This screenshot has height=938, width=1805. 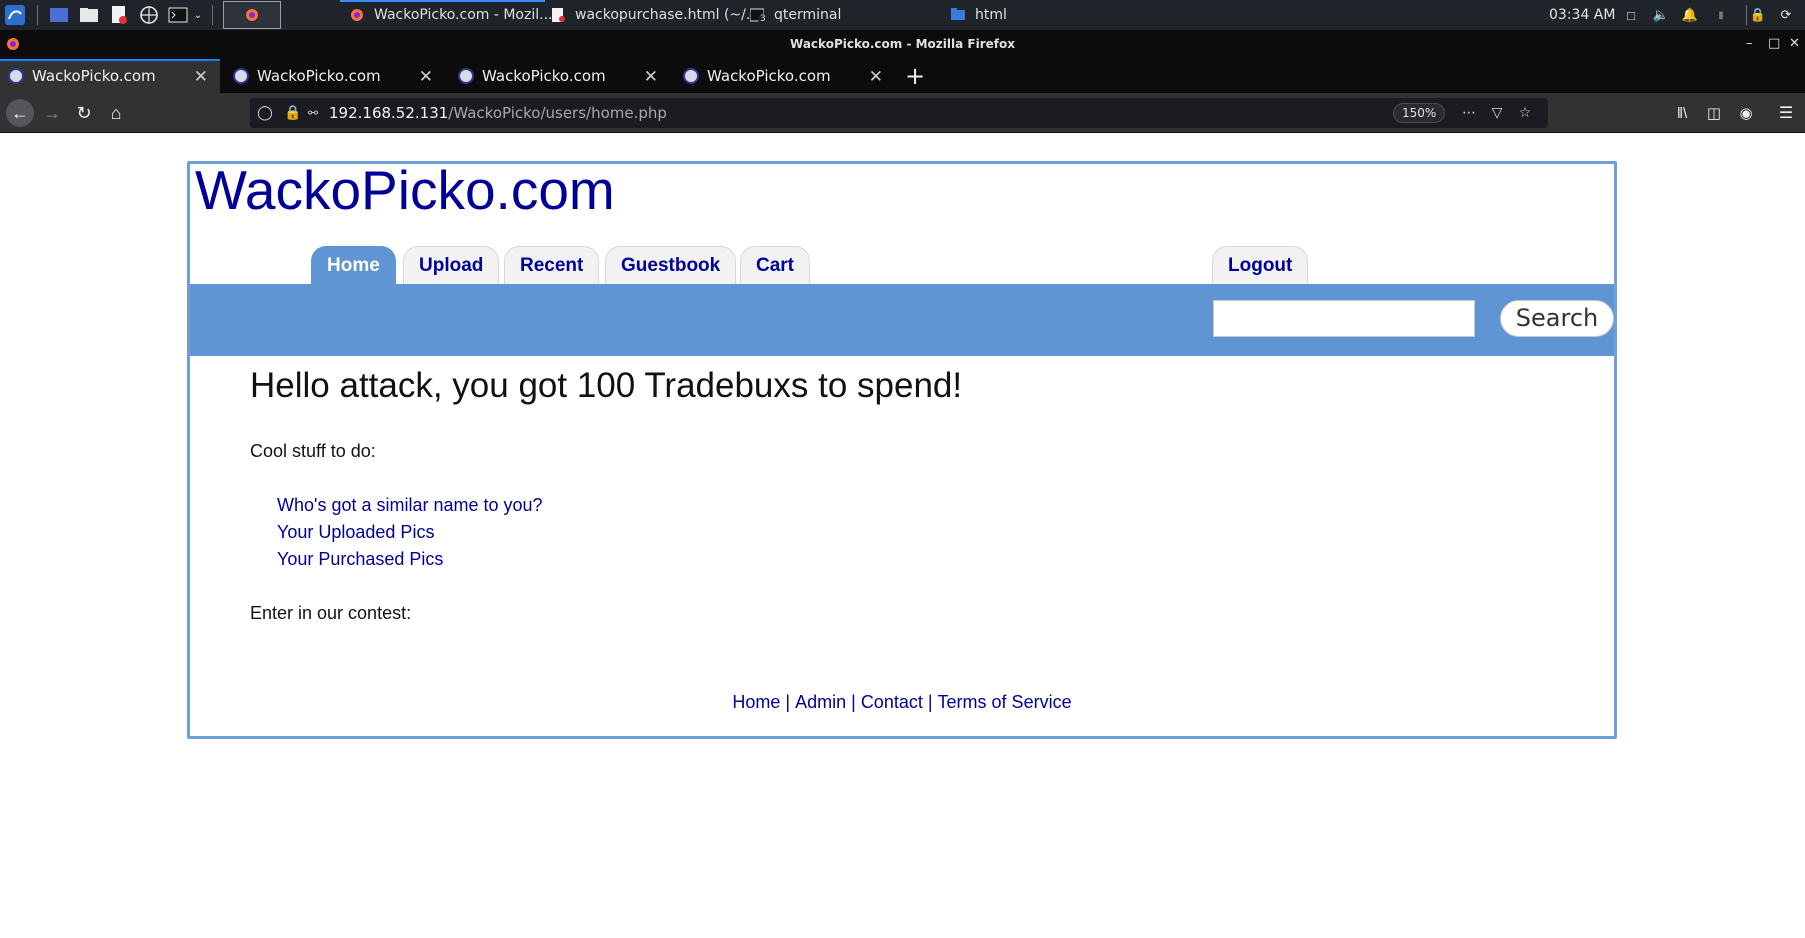 What do you see at coordinates (1794, 43) in the screenshot?
I see `close-window-icon: ✕` at bounding box center [1794, 43].